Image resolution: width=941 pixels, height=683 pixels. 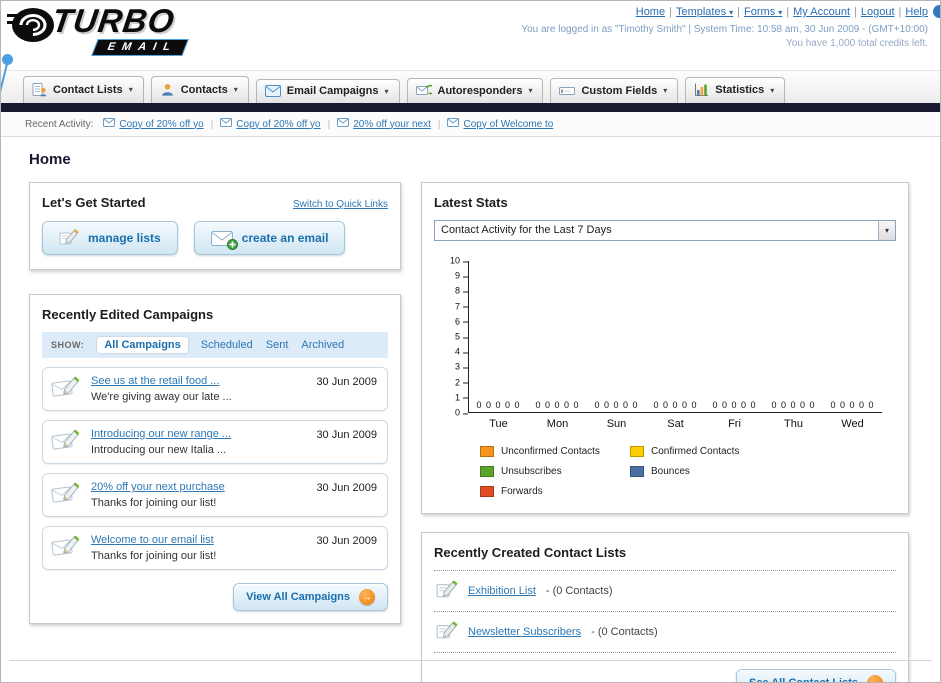 I want to click on legend-swatch, so click(x=487, y=491).